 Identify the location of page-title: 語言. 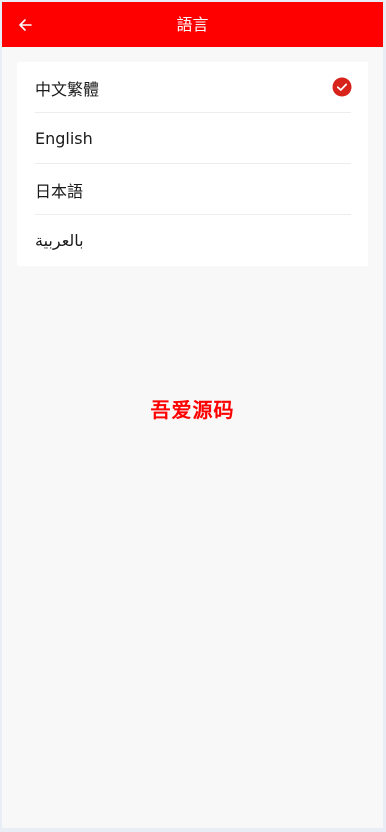
(192, 24).